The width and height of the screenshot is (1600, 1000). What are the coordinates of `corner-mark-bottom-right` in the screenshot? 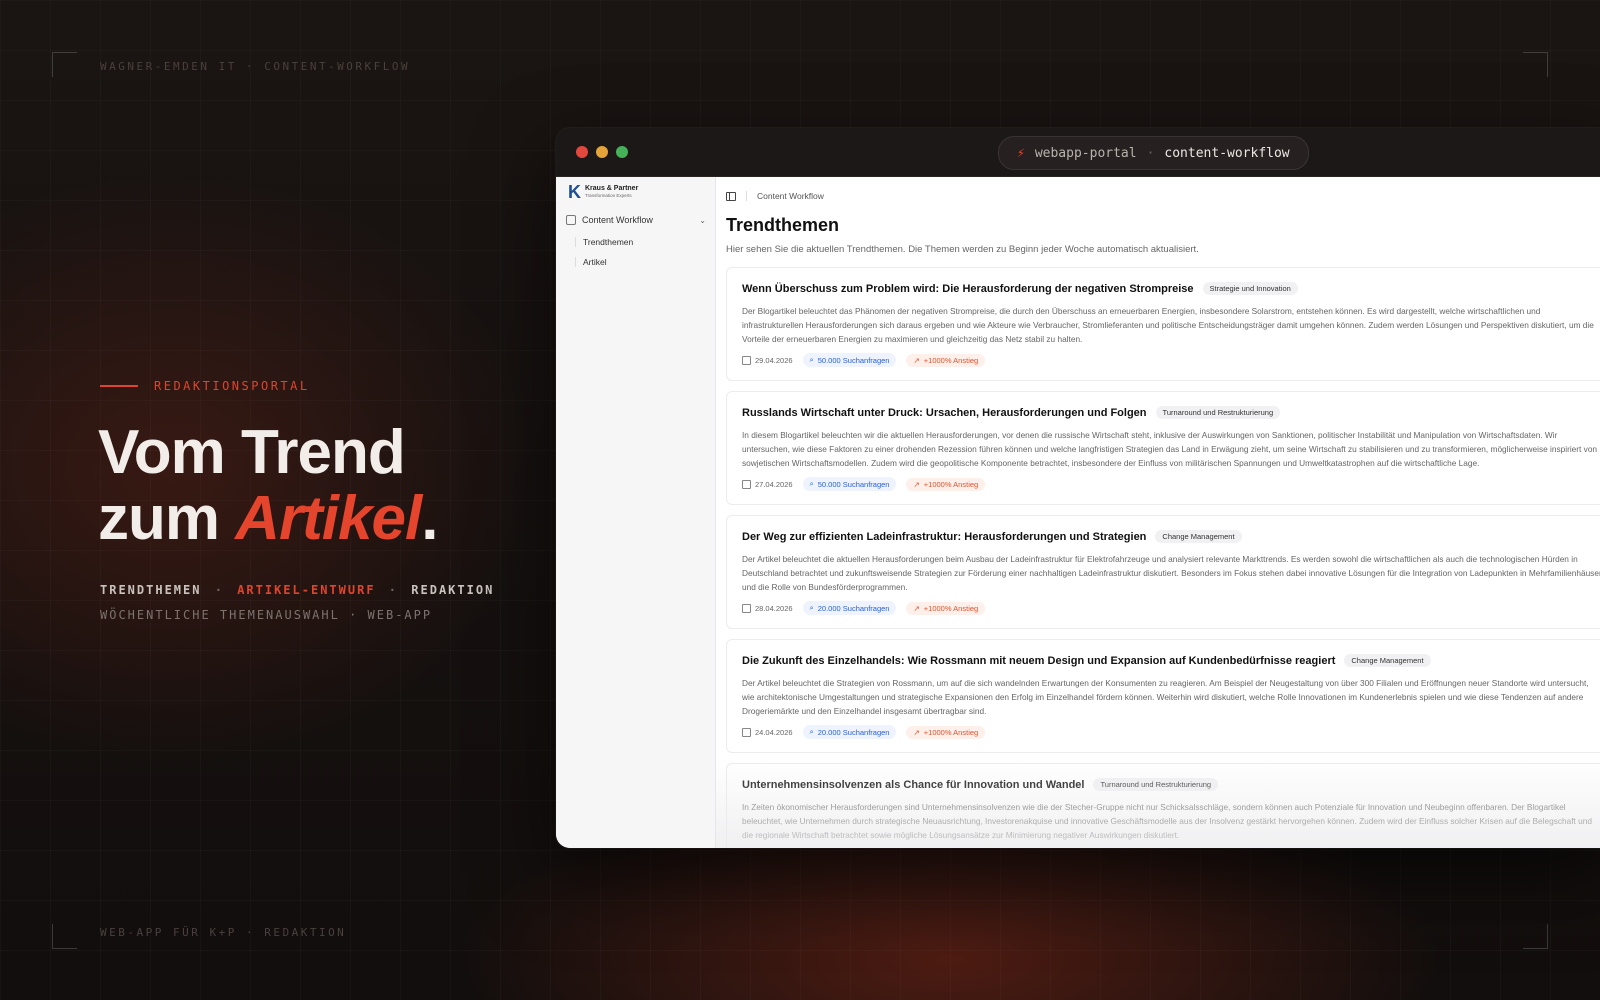 It's located at (1535, 936).